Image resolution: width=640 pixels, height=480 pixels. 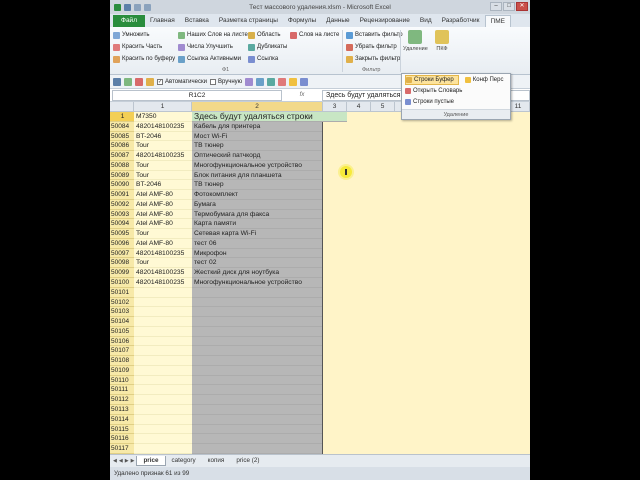 I want to click on cell-col2: тест 06, so click(x=257, y=244).